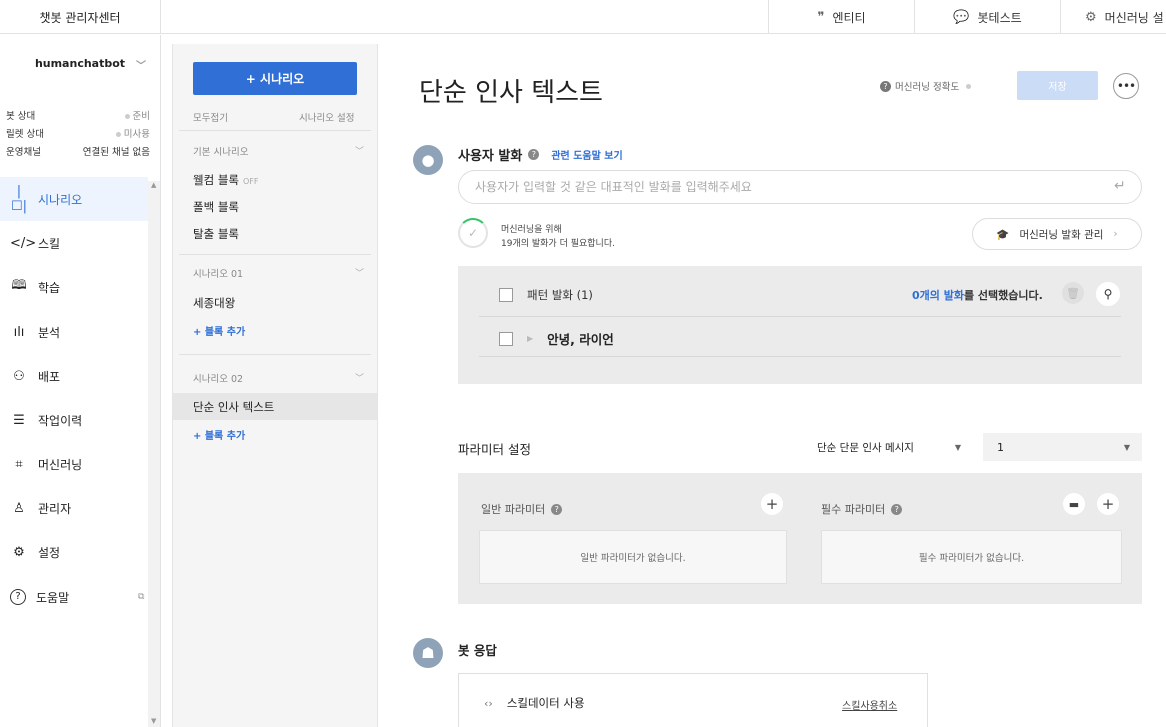 This screenshot has width=1166, height=727. Describe the element at coordinates (506, 295) in the screenshot. I see `select-all-checkbox` at that location.